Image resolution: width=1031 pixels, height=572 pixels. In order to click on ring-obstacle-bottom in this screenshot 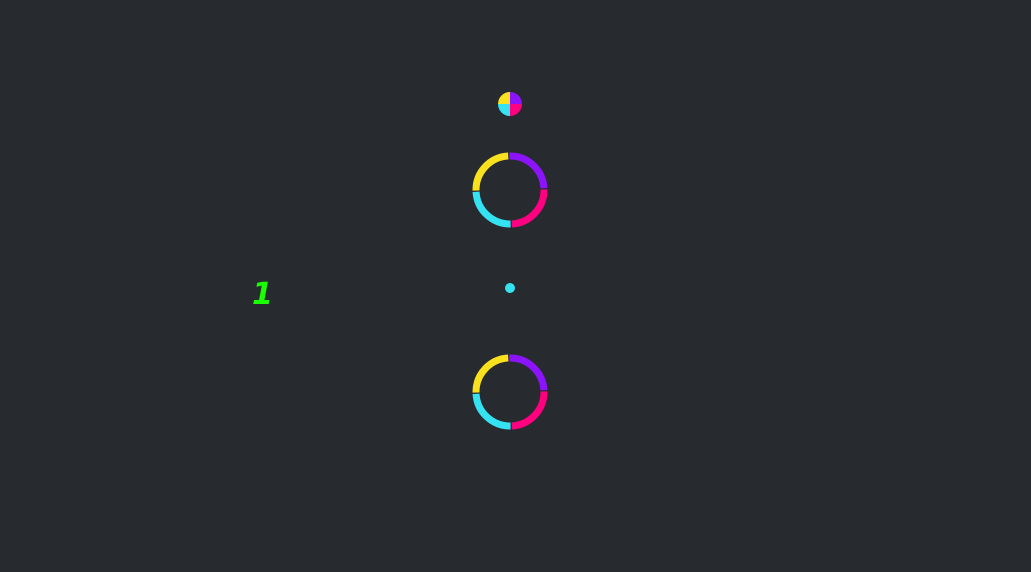, I will do `click(510, 392)`.